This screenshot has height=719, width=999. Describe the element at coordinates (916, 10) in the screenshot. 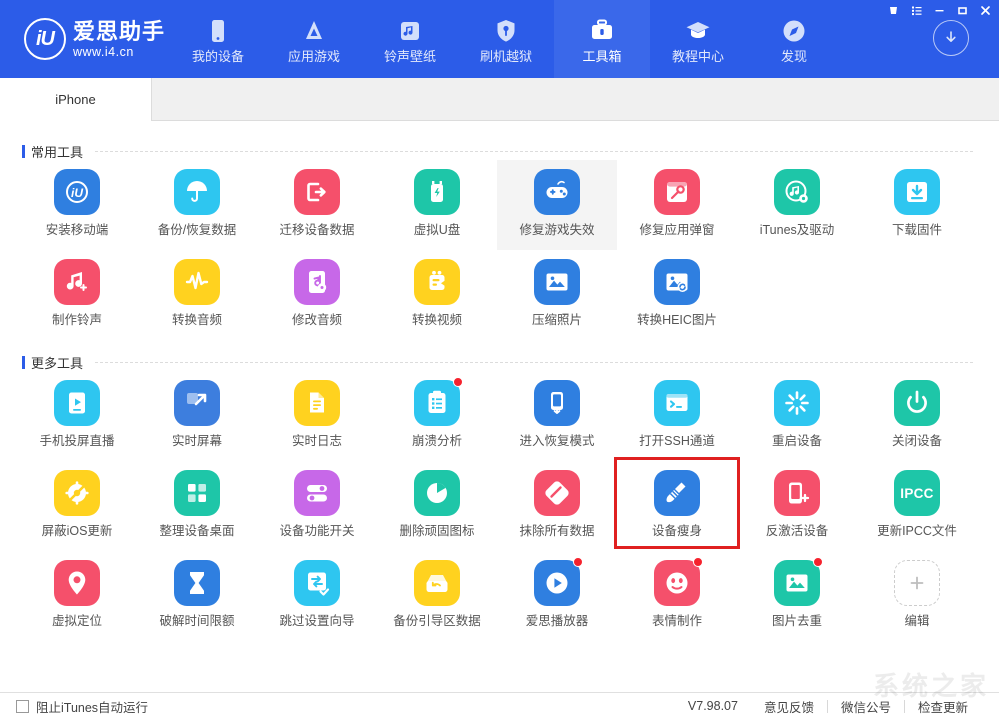

I see `menu-icon` at that location.